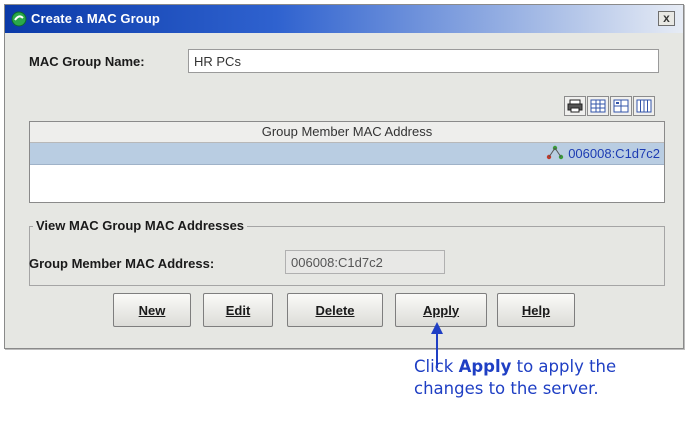 The image size is (699, 431). I want to click on edit-button: Edit, so click(238, 310).